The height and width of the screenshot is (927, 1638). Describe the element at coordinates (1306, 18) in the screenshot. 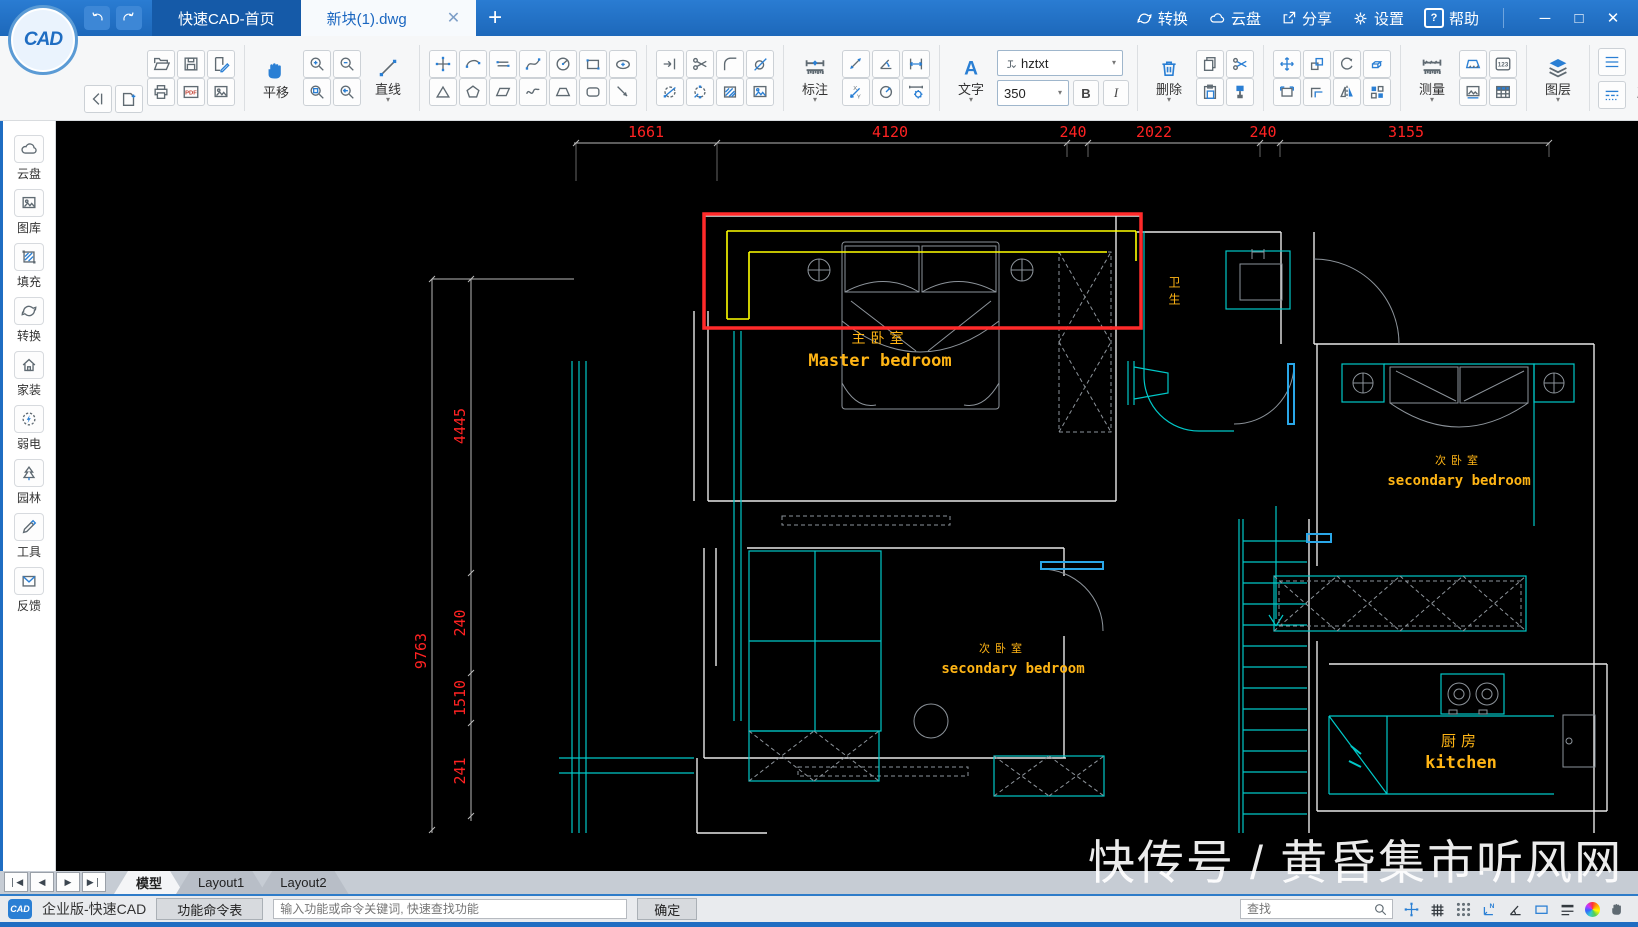

I see `share-button: 分享` at that location.